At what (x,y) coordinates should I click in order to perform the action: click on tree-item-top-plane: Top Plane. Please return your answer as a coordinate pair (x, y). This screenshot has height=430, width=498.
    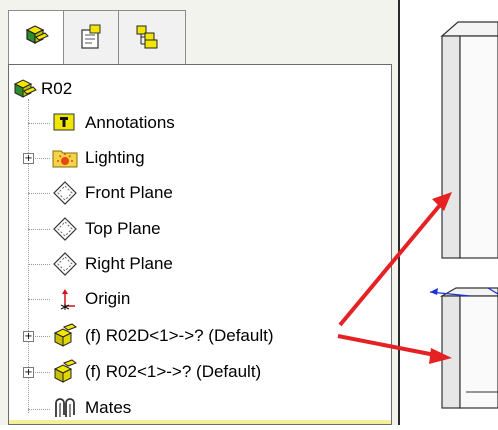
    Looking at the image, I should click on (106, 229).